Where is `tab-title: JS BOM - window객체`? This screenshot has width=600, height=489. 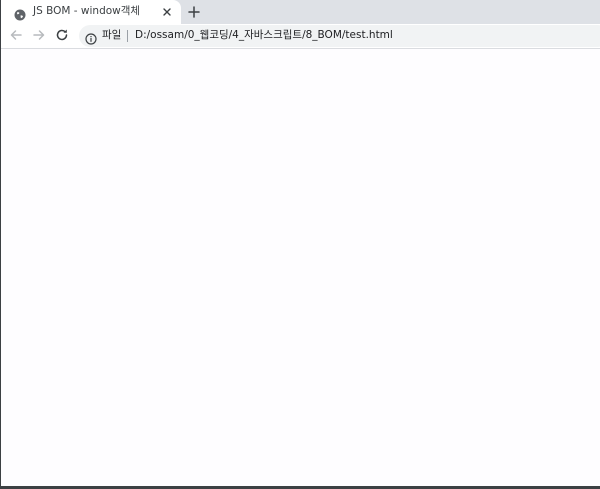 tab-title: JS BOM - window객체 is located at coordinates (87, 11).